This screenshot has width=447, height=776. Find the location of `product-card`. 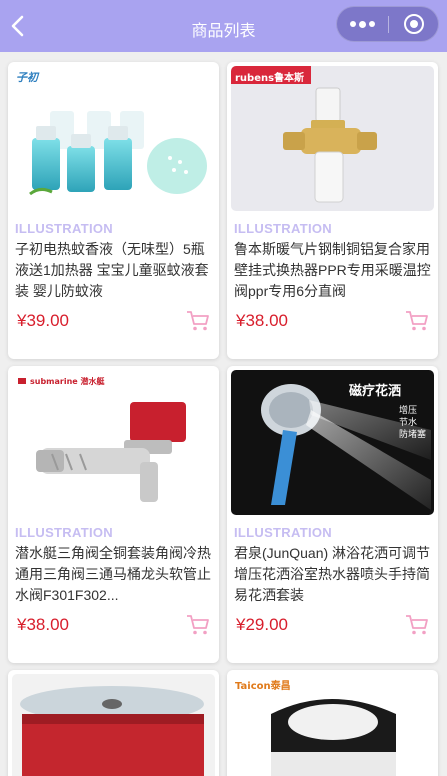

product-card is located at coordinates (113, 723).